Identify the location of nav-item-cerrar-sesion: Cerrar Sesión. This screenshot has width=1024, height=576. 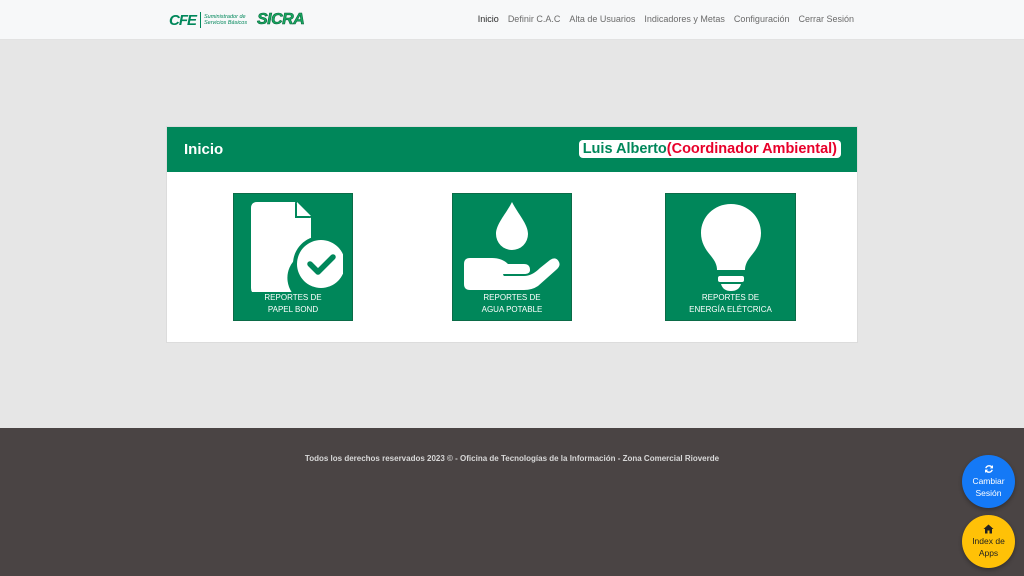
(826, 19).